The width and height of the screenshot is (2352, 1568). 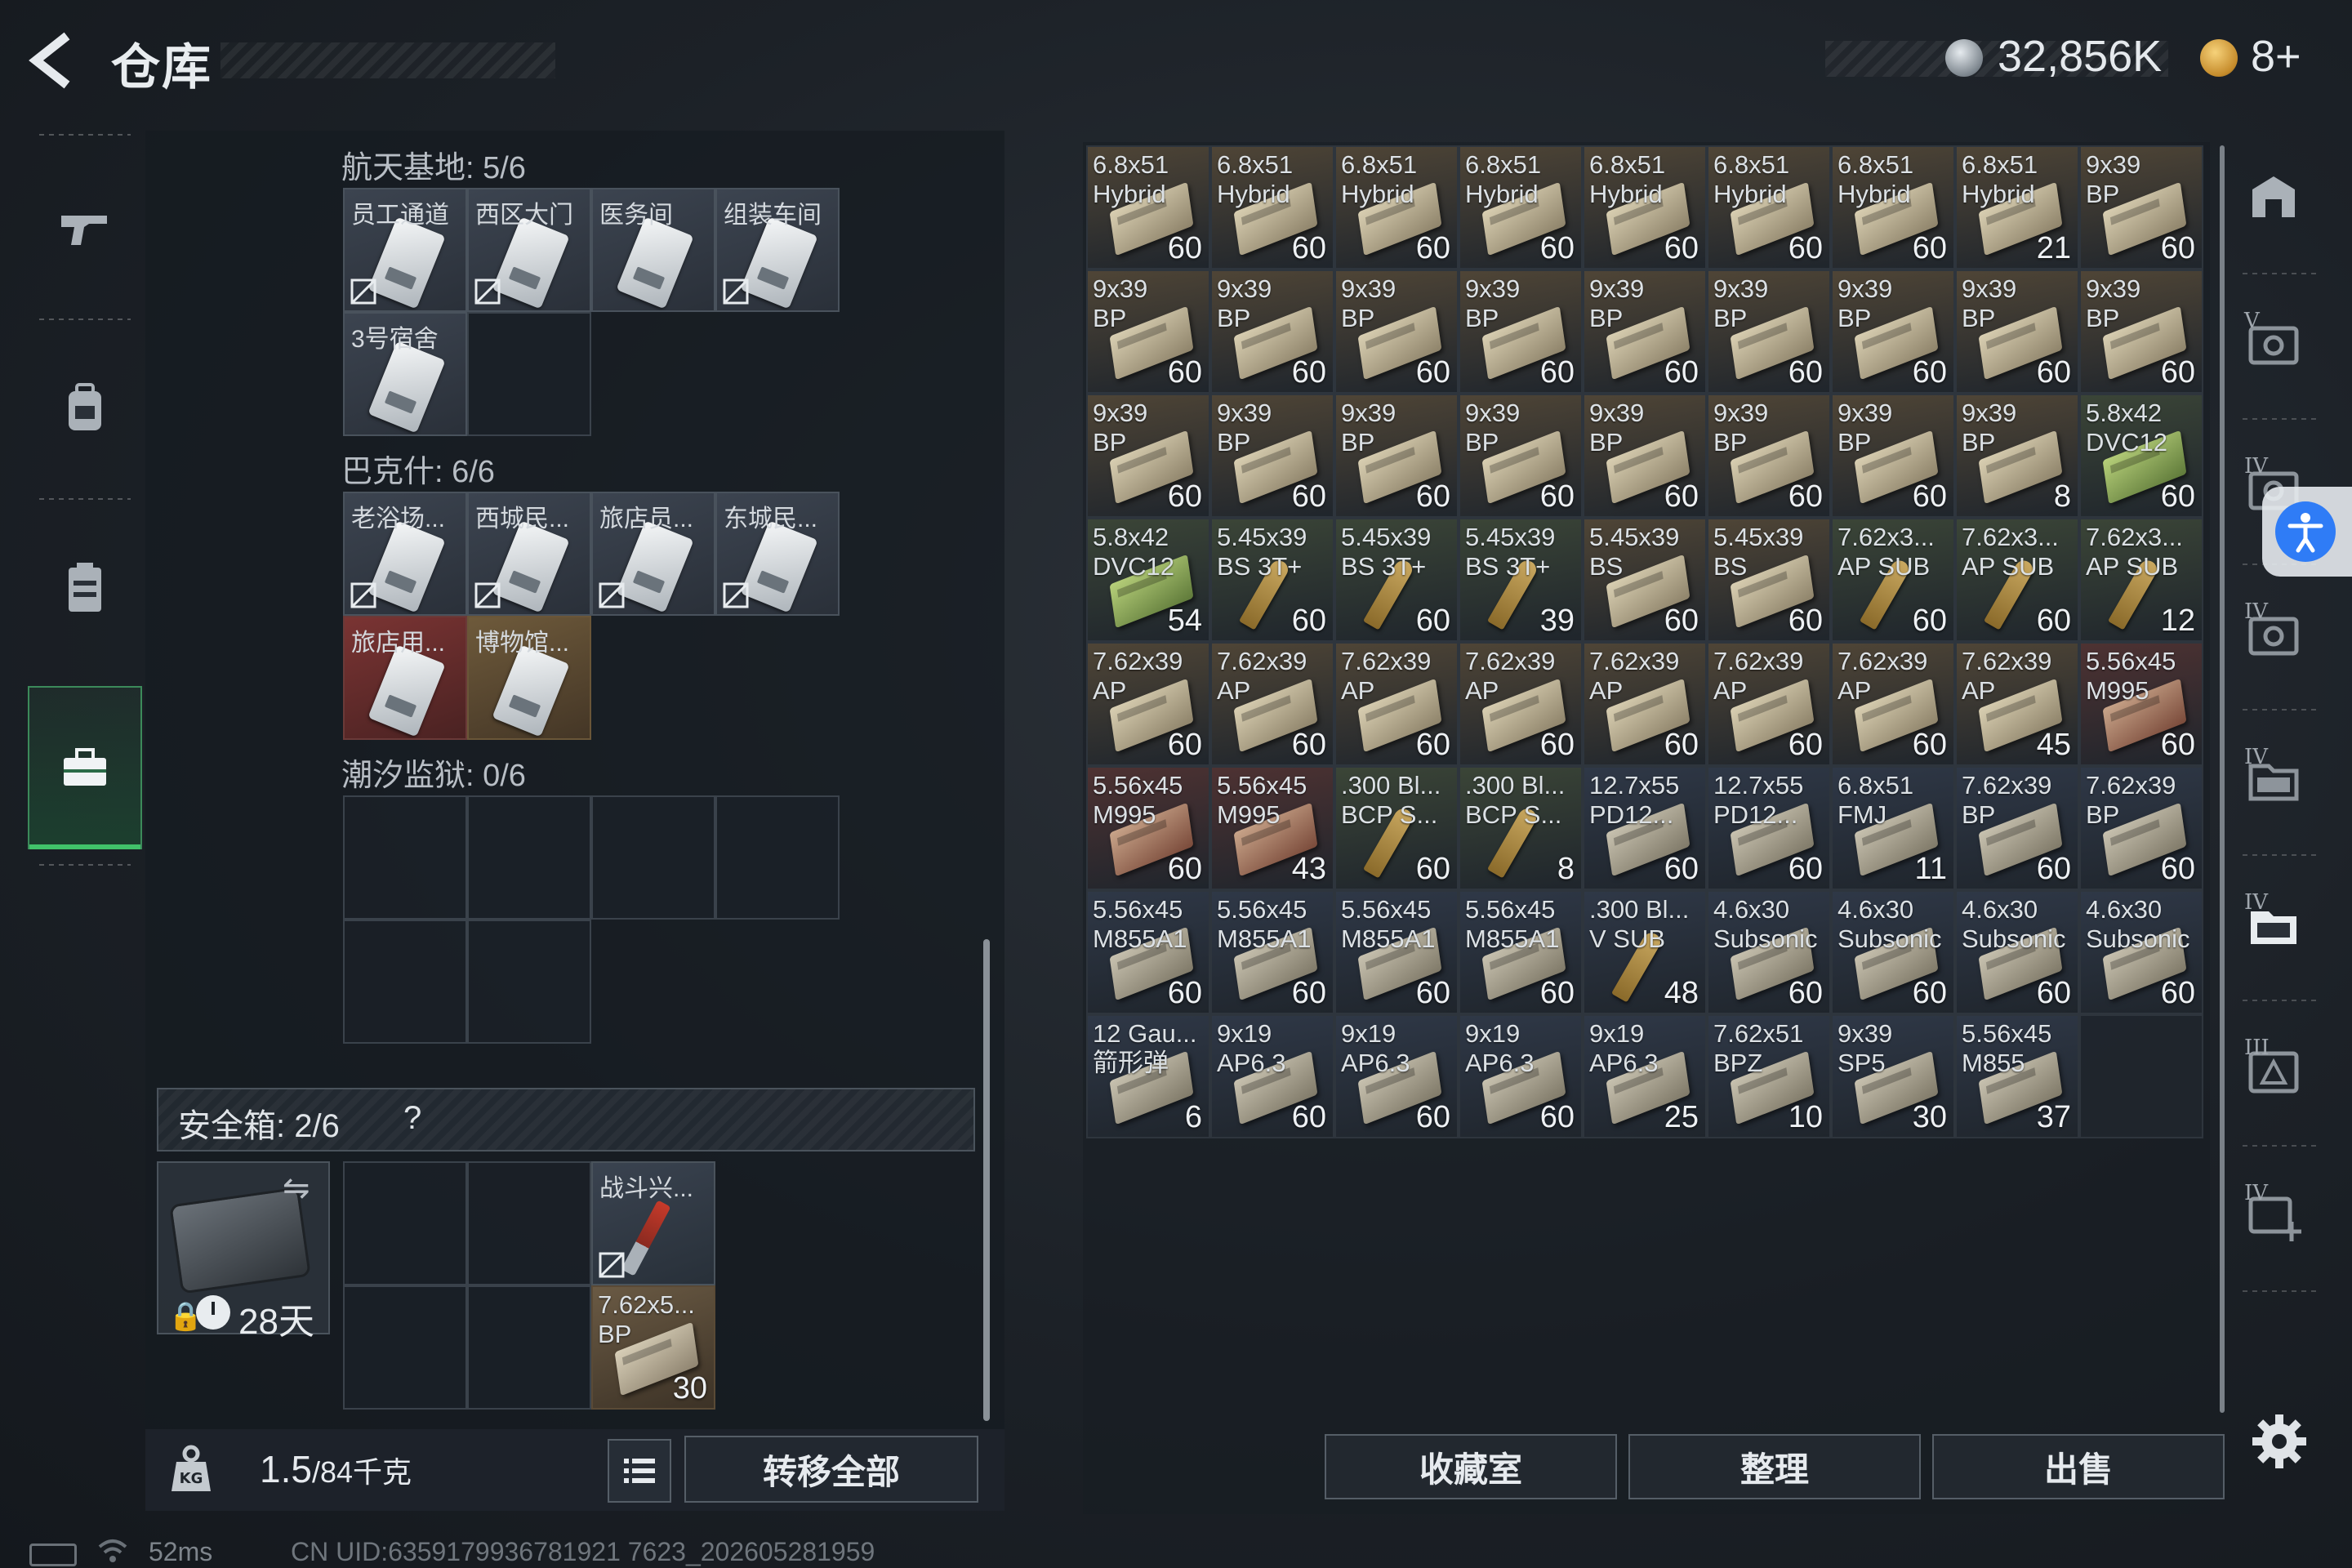 What do you see at coordinates (1645, 1076) in the screenshot?
I see `ammo-item: 9x19 AP6.3 25` at bounding box center [1645, 1076].